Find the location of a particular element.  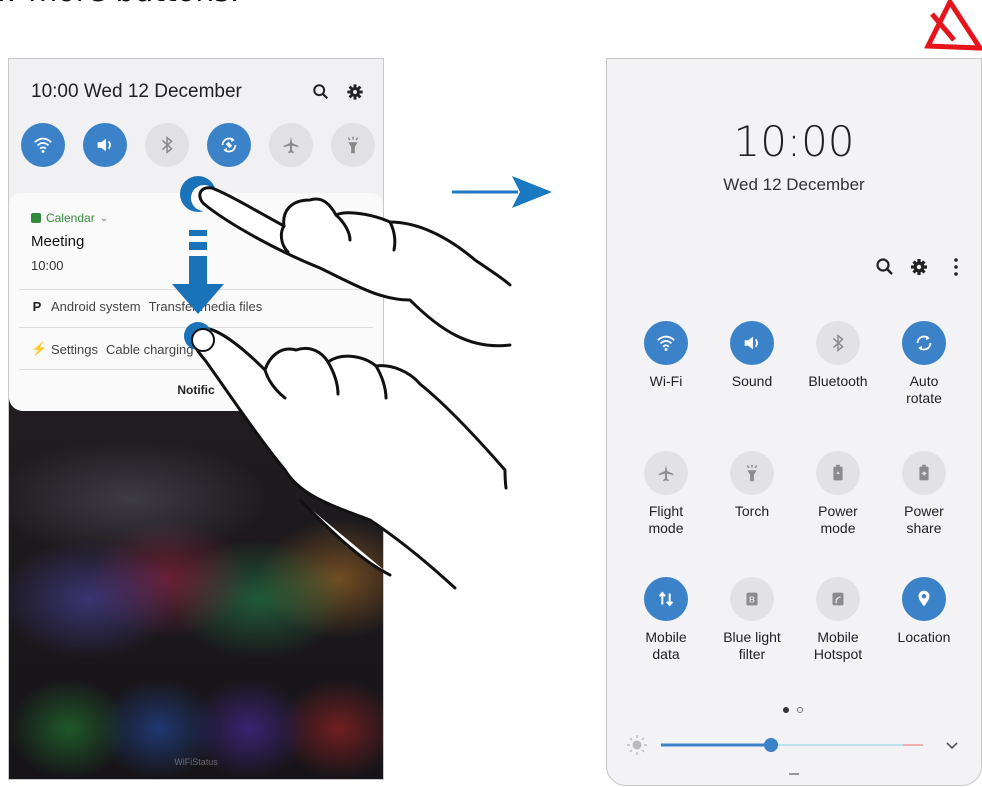

torch-tile-button is located at coordinates (752, 473).